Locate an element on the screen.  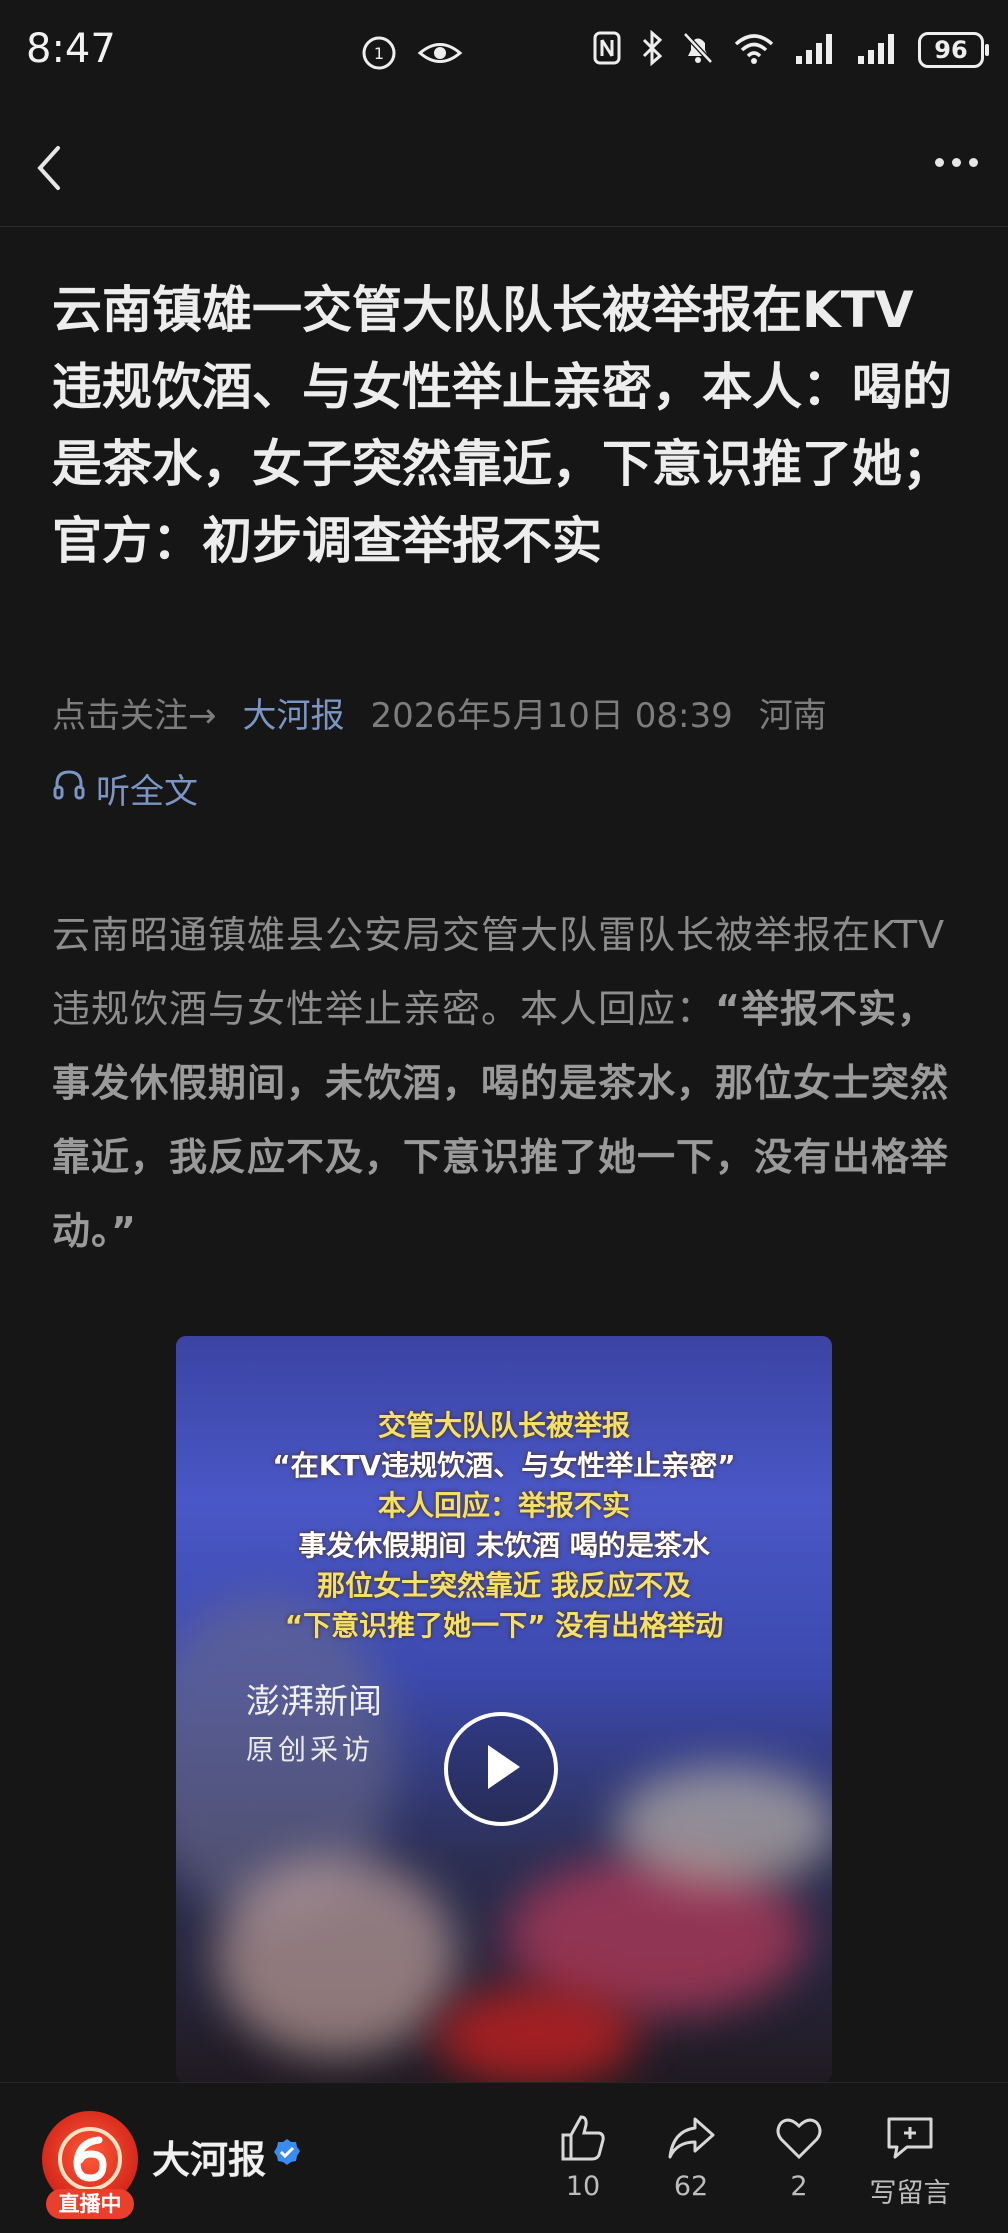
play-button is located at coordinates (501, 1769).